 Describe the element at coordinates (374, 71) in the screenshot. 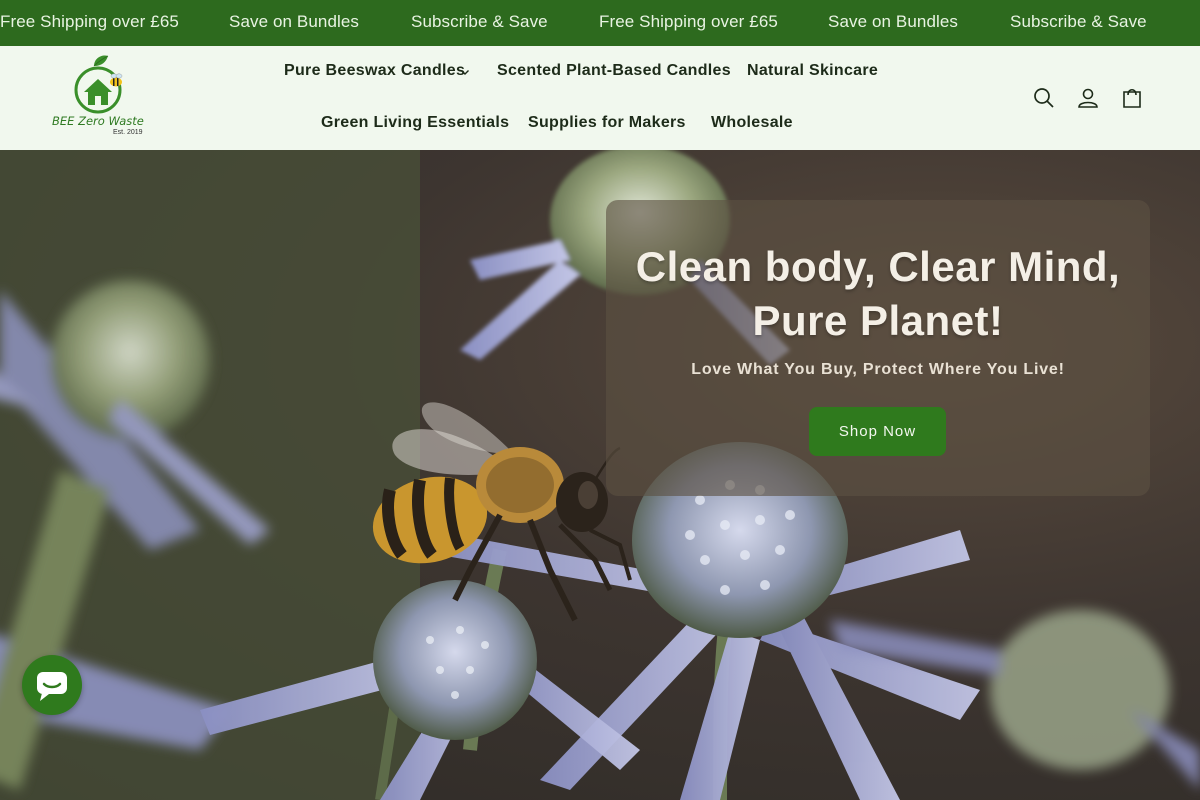

I see `nav-pure-beeswax-candles: Pure Beeswax Candles` at that location.